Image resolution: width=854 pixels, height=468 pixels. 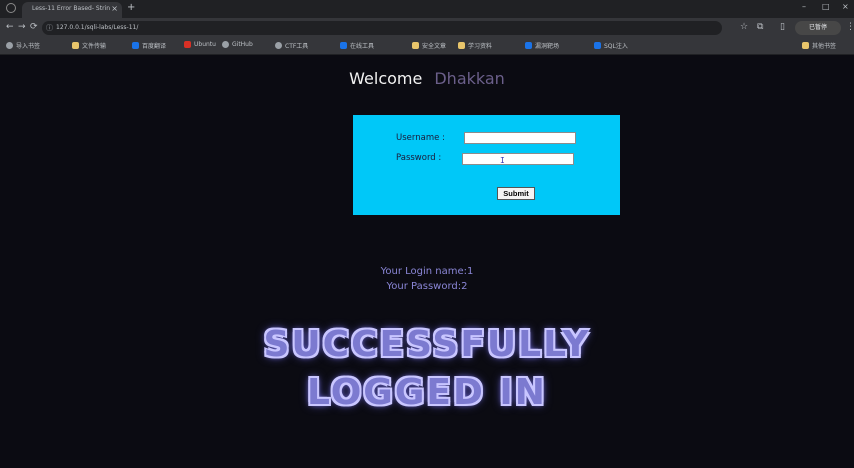 What do you see at coordinates (427, 9) in the screenshot?
I see `tab-strip: Less-11 Error Based- String × + – □ ×` at bounding box center [427, 9].